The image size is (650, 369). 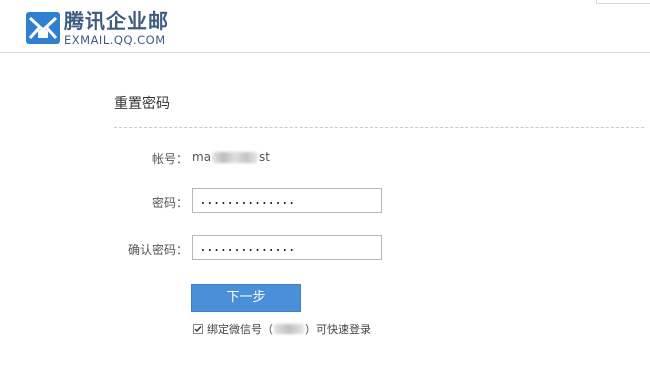 I want to click on top-tab-edge, so click(x=623, y=2).